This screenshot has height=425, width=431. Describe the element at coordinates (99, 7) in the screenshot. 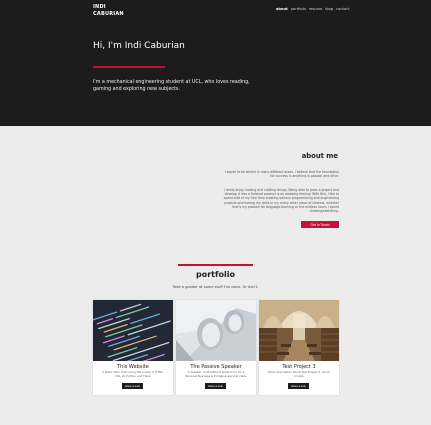

I see `brand-line-1: INDI` at that location.